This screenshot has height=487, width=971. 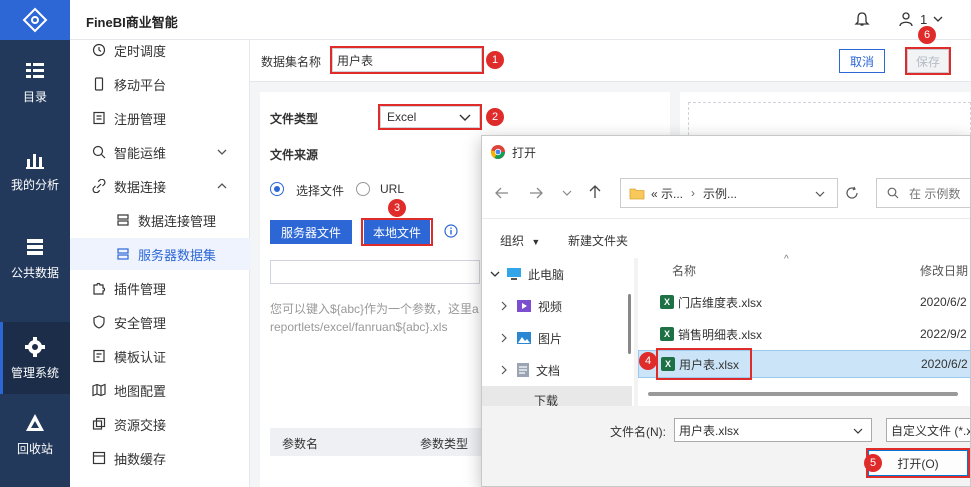 I want to click on clock-icon, so click(x=99, y=50).